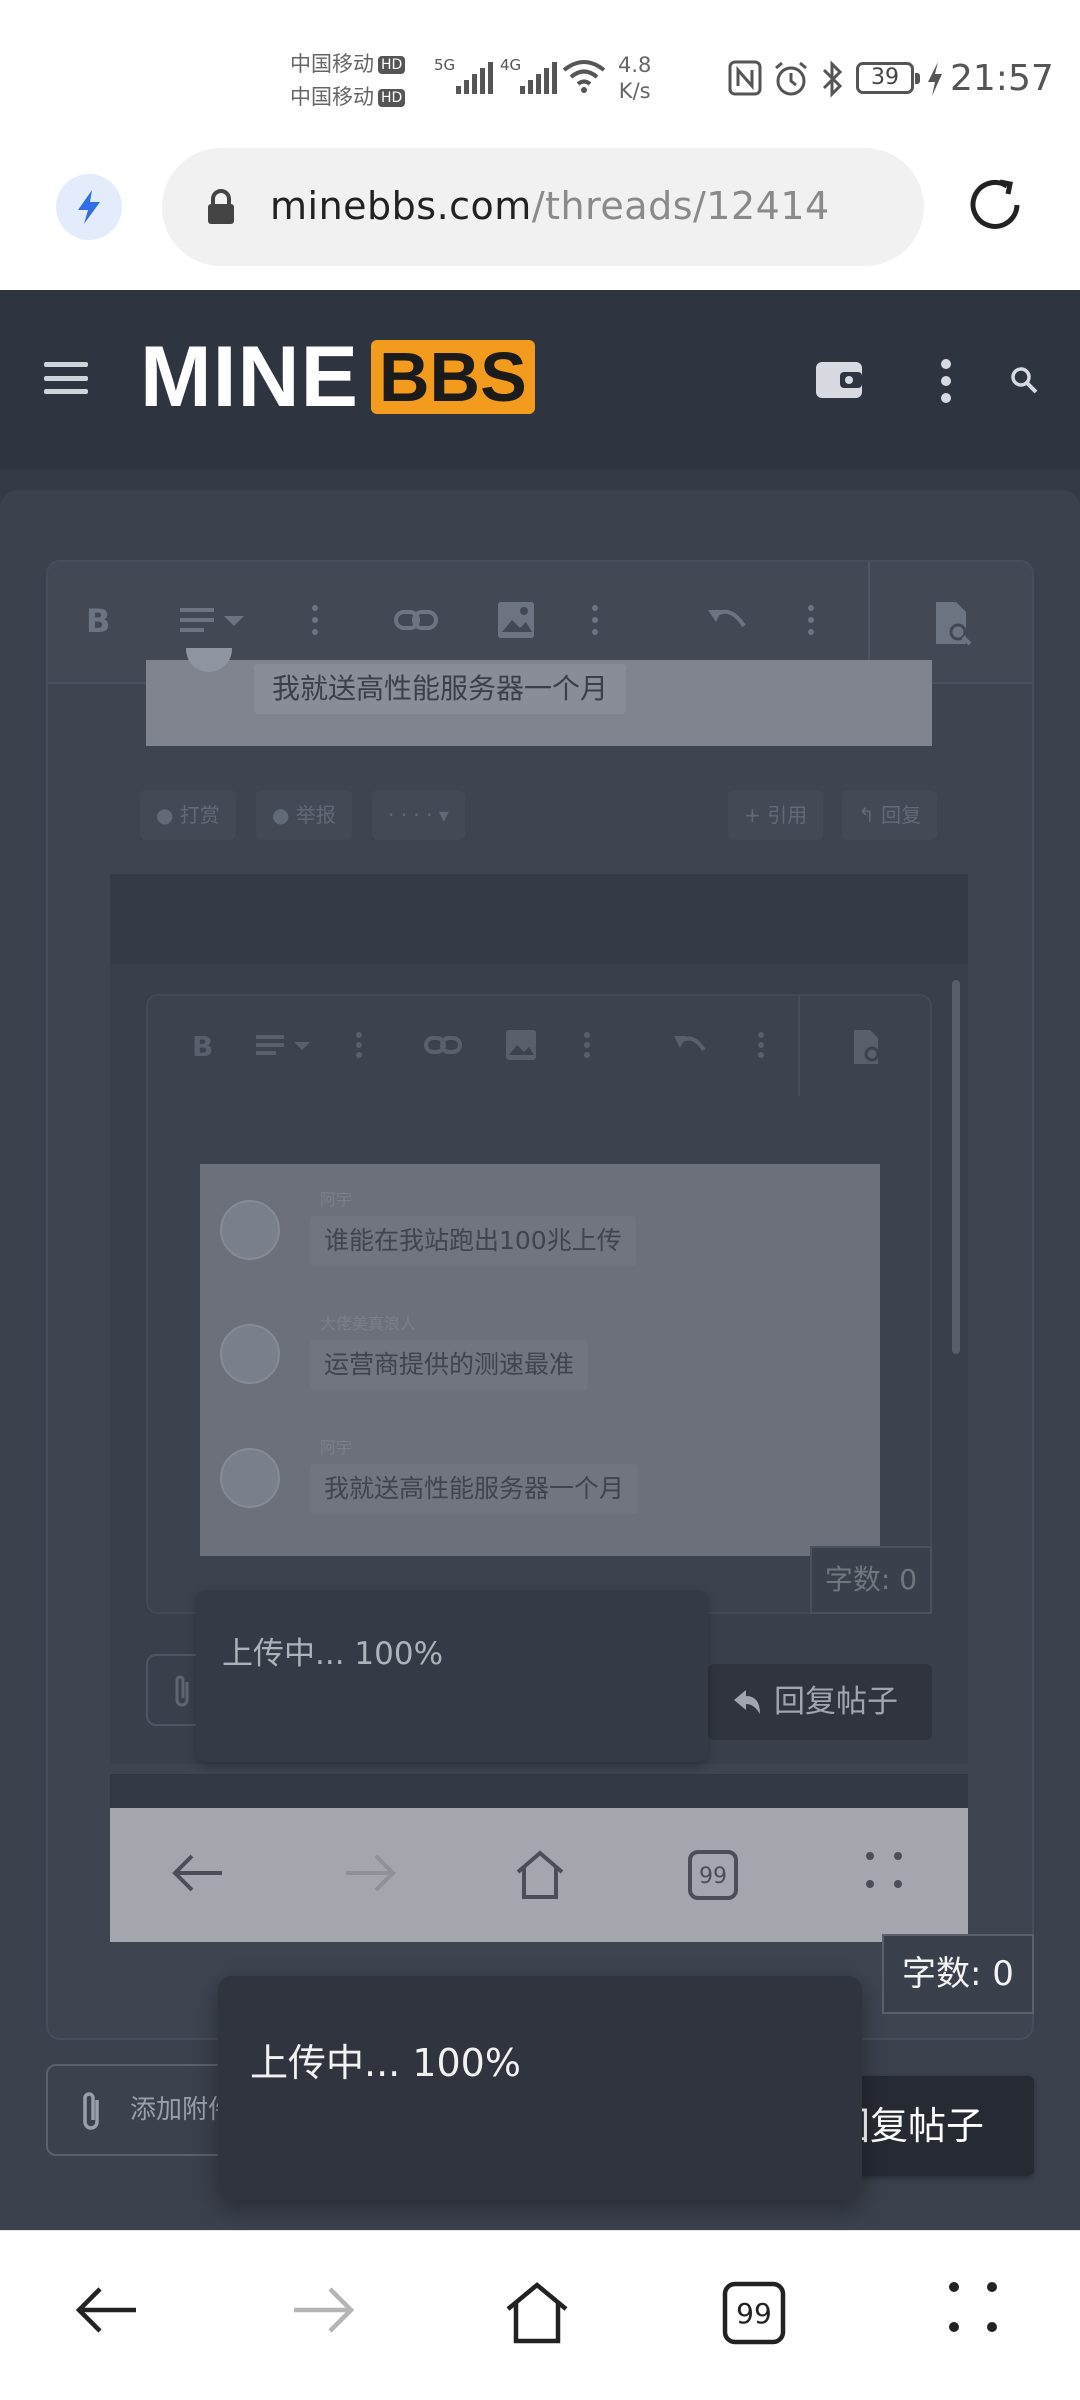 The height and width of the screenshot is (2400, 1080). What do you see at coordinates (539, 919) in the screenshot?
I see `divider-band` at bounding box center [539, 919].